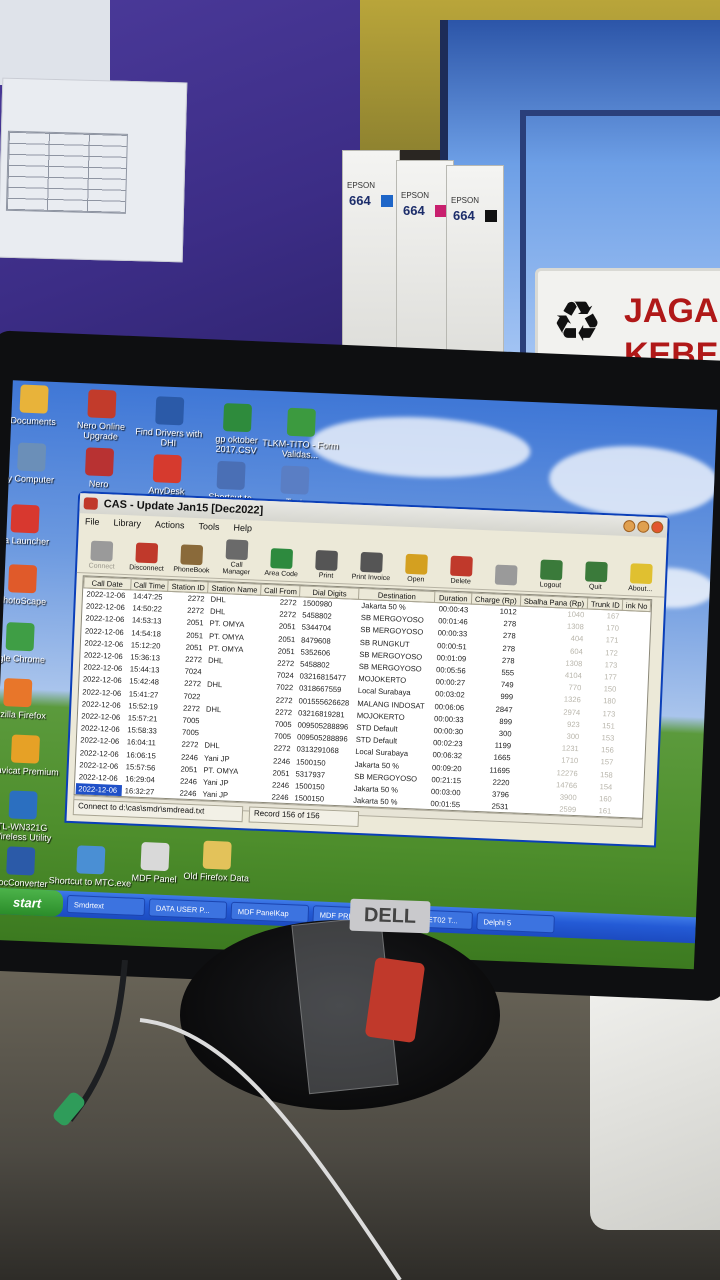 The height and width of the screenshot is (1280, 720). What do you see at coordinates (154, 878) in the screenshot?
I see `desktop-icon-label: MDF Panel` at bounding box center [154, 878].